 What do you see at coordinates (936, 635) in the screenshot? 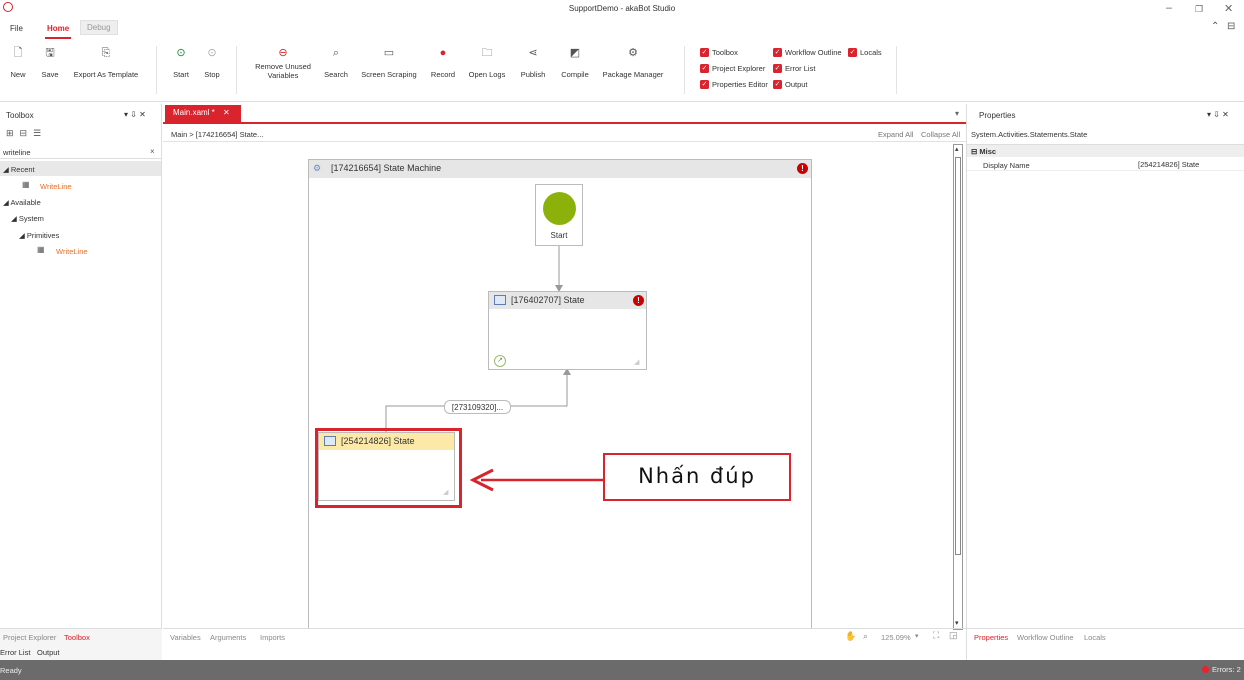
I see `fit-screen-icon: ⛶` at bounding box center [936, 635].